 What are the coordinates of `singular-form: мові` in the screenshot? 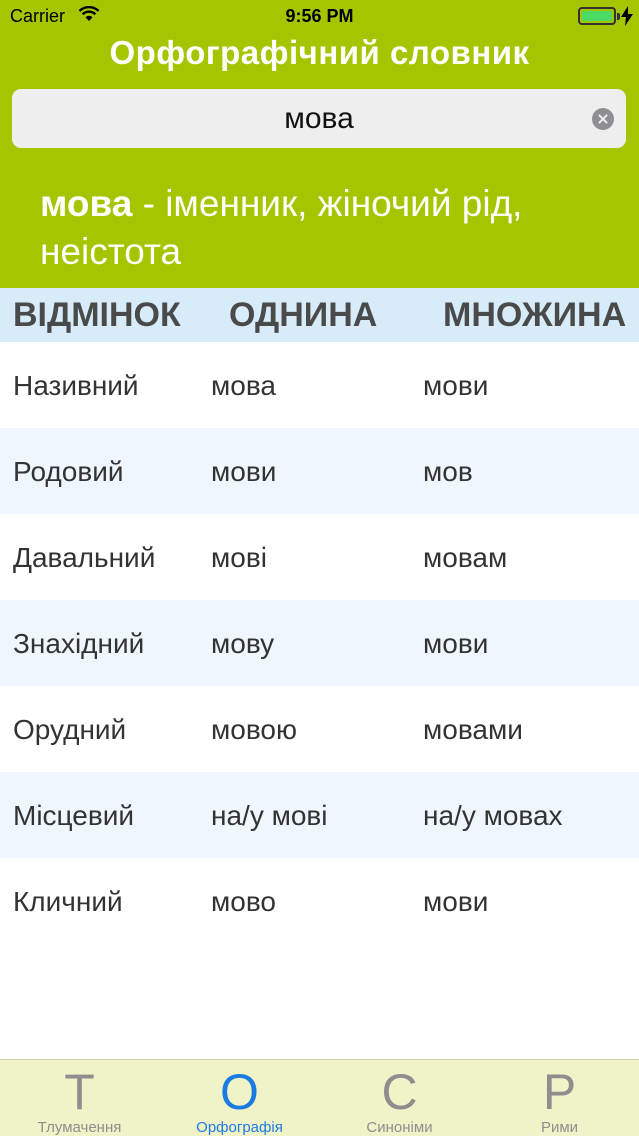 It's located at (239, 557).